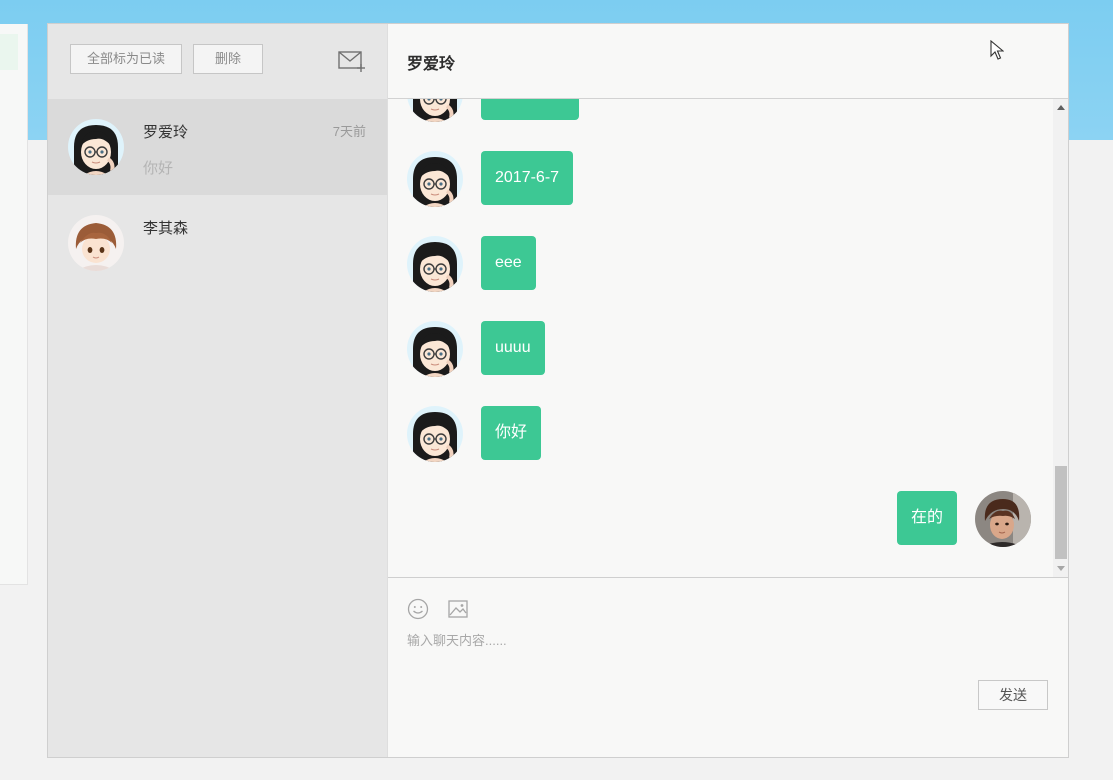 The image size is (1113, 780). What do you see at coordinates (1061, 568) in the screenshot?
I see `scroll-down-icon` at bounding box center [1061, 568].